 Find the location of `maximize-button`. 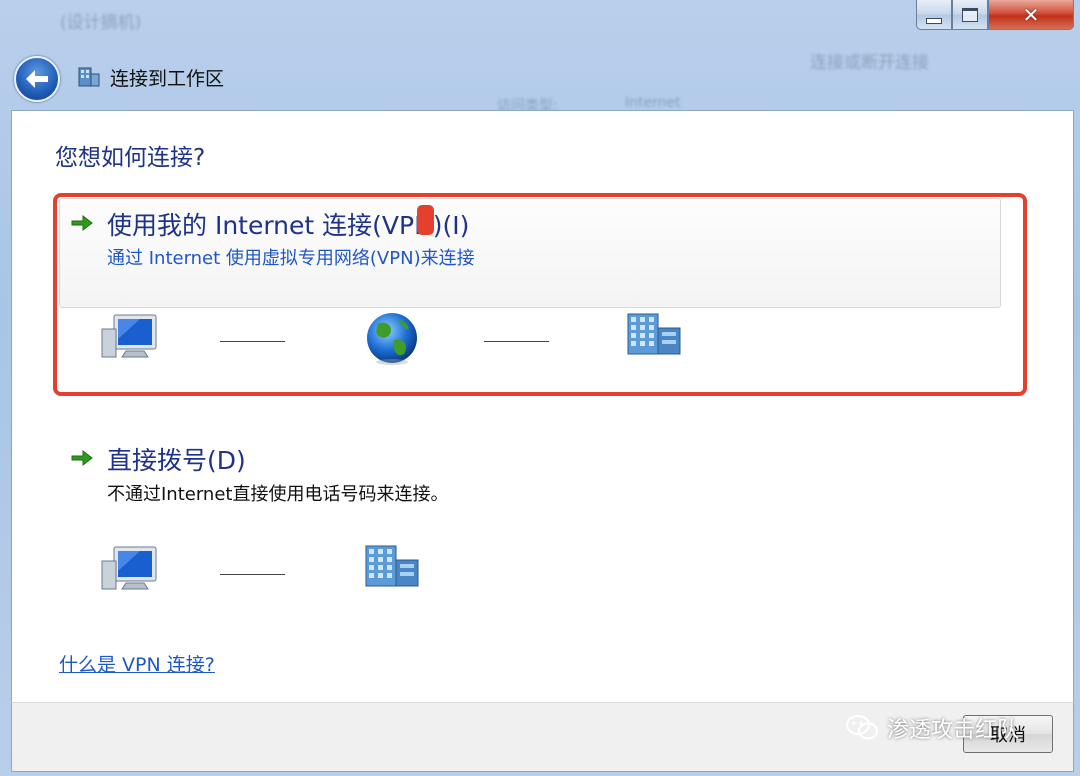

maximize-button is located at coordinates (970, 15).